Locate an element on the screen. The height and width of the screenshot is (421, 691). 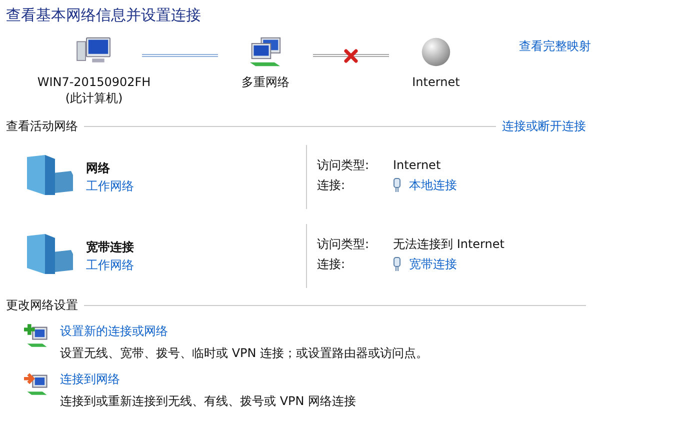
connect-network-icon is located at coordinates (37, 384).